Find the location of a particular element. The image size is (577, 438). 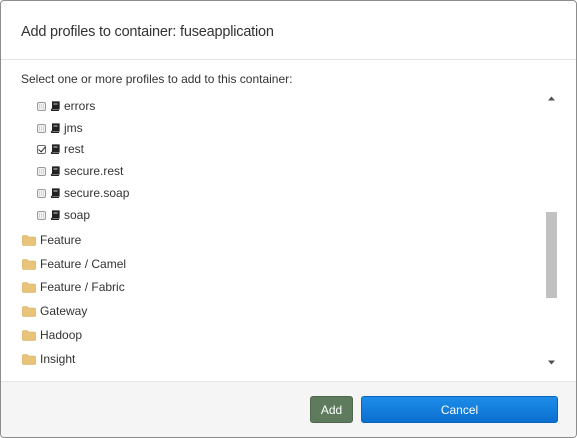

profile-label: soap is located at coordinates (77, 215).